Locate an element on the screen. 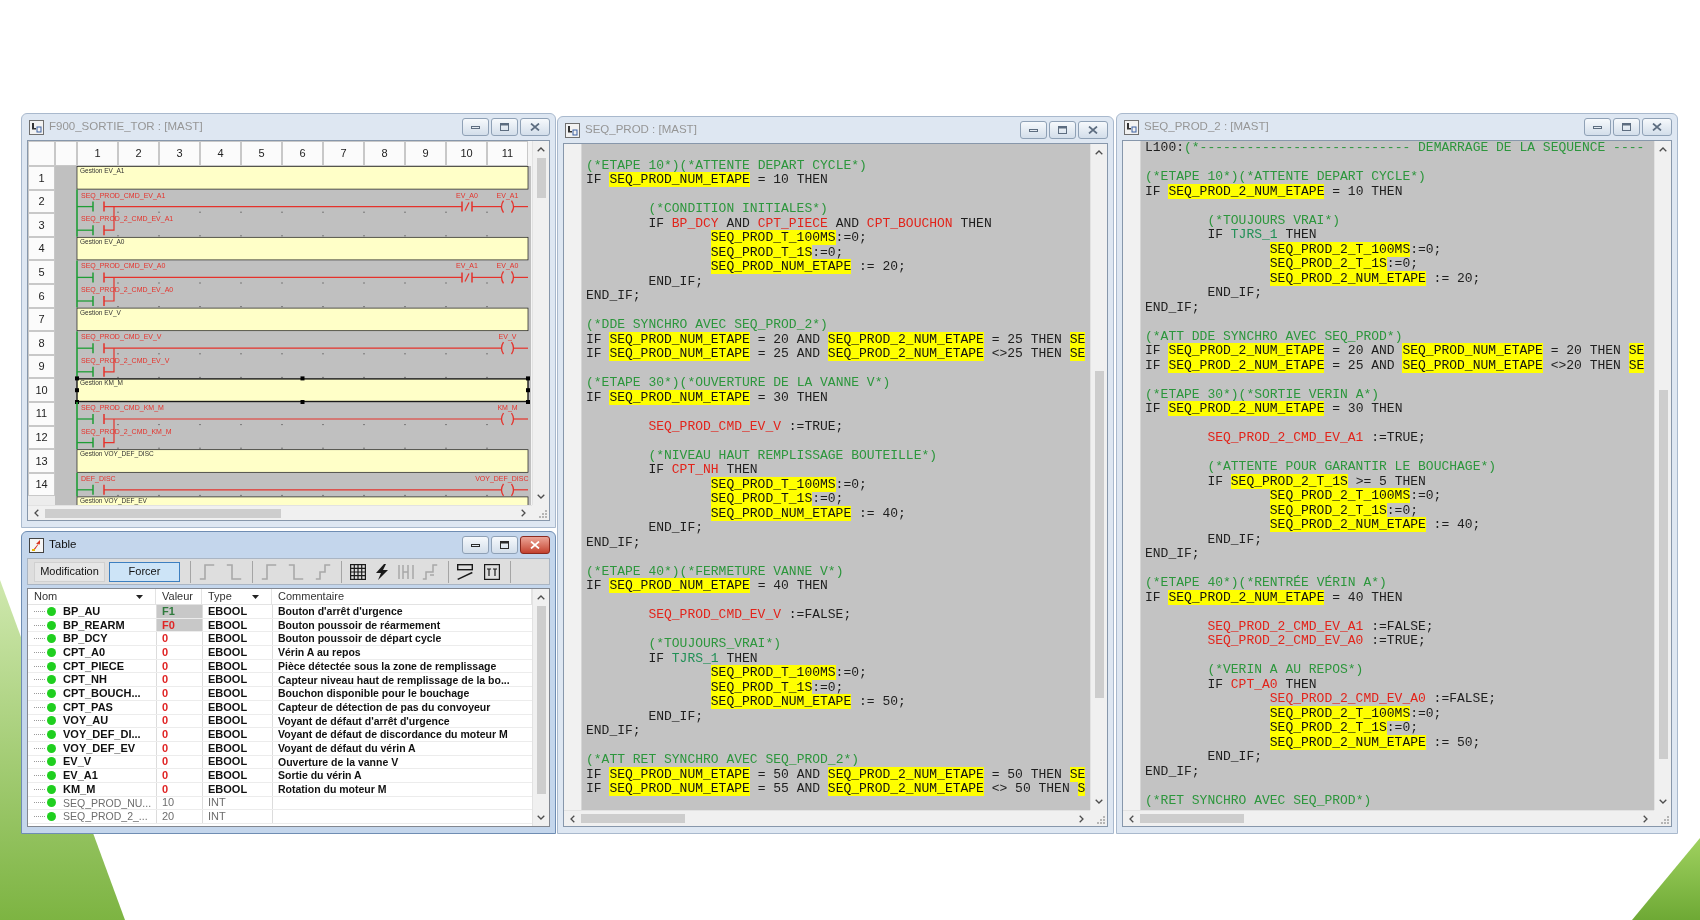 This screenshot has width=1700, height=920. close-icon is located at coordinates (1657, 127).